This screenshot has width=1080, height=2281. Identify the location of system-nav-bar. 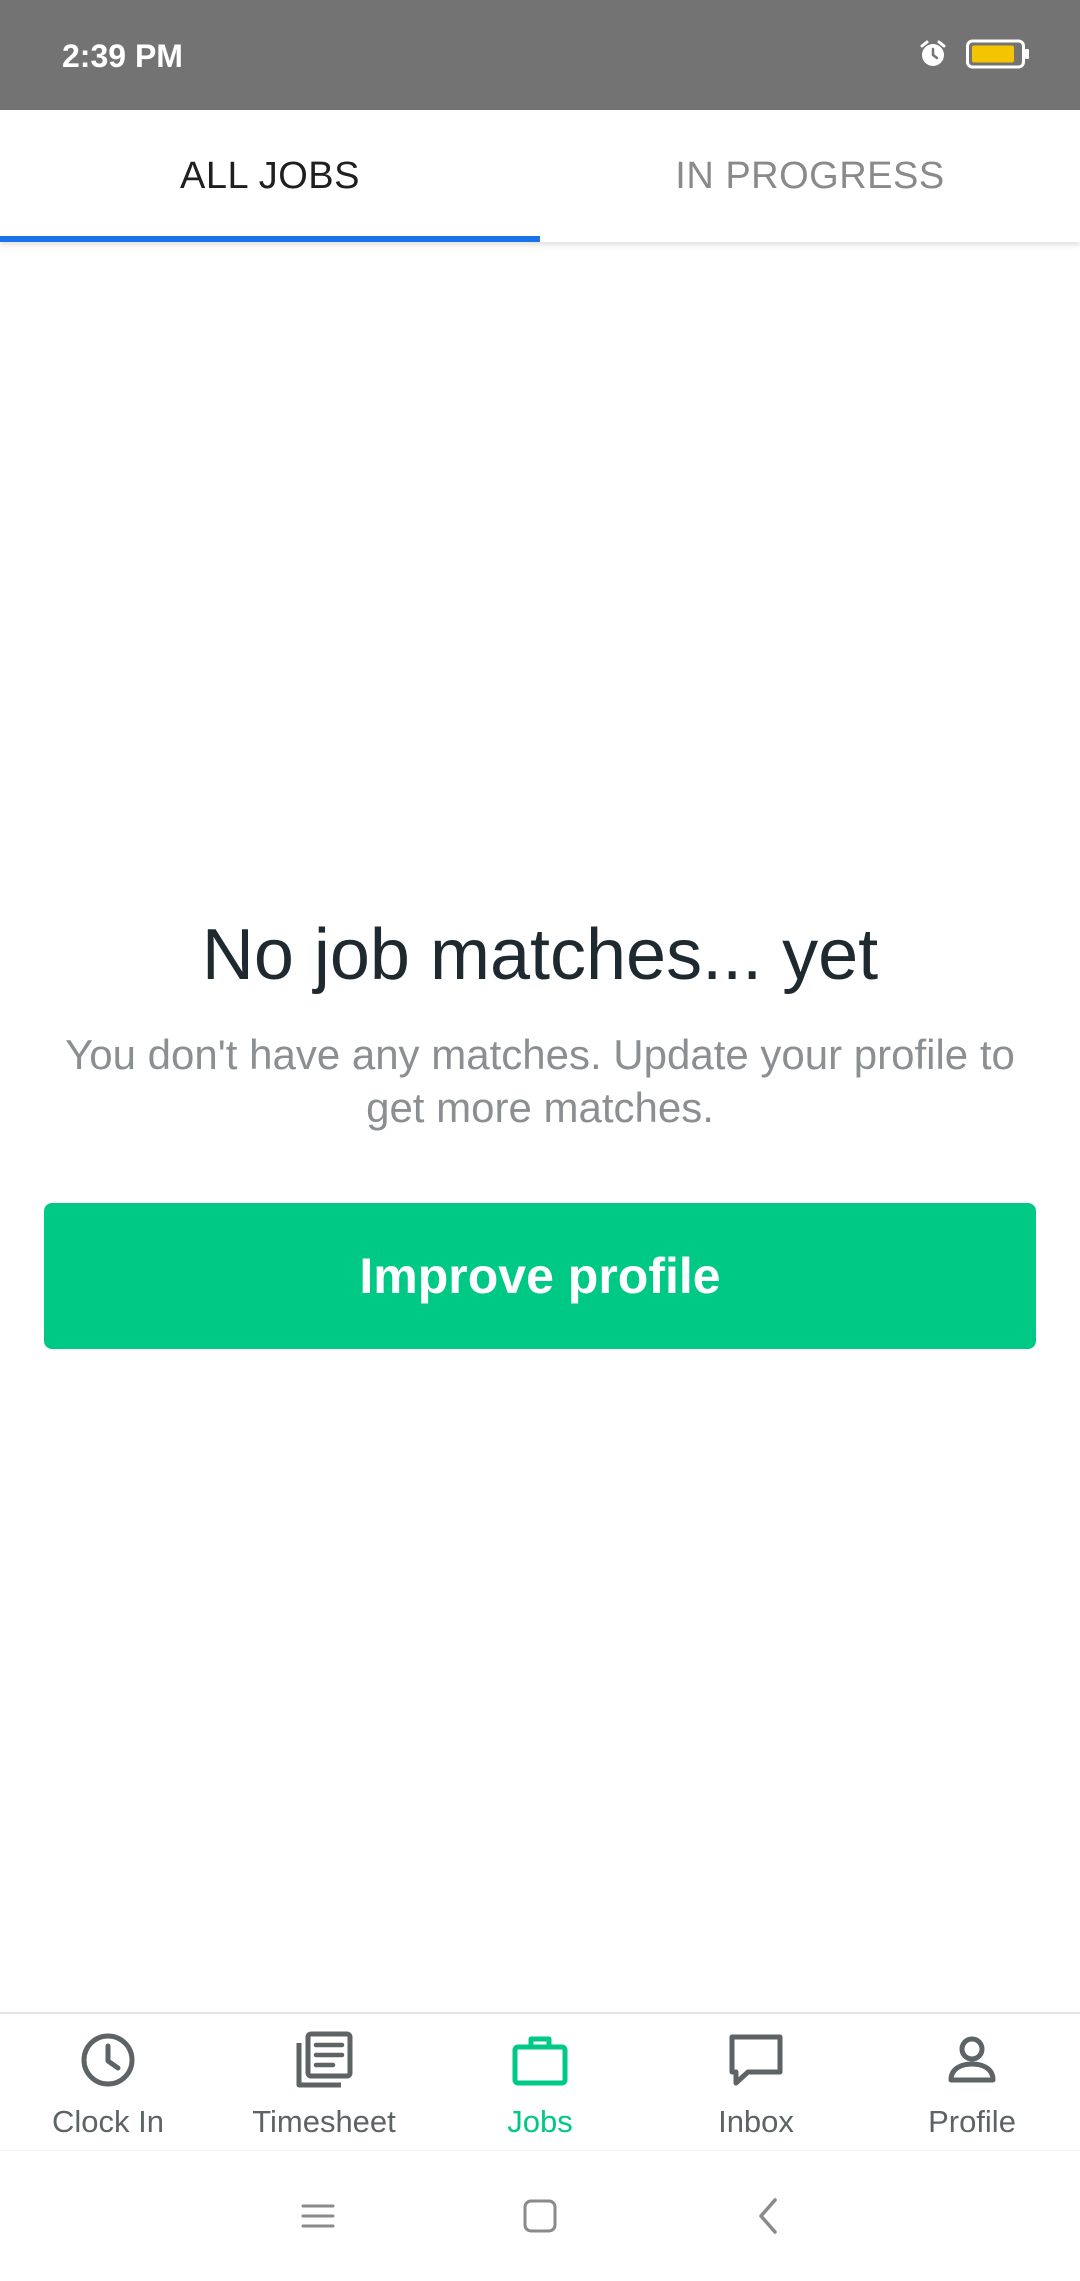
(540, 2215).